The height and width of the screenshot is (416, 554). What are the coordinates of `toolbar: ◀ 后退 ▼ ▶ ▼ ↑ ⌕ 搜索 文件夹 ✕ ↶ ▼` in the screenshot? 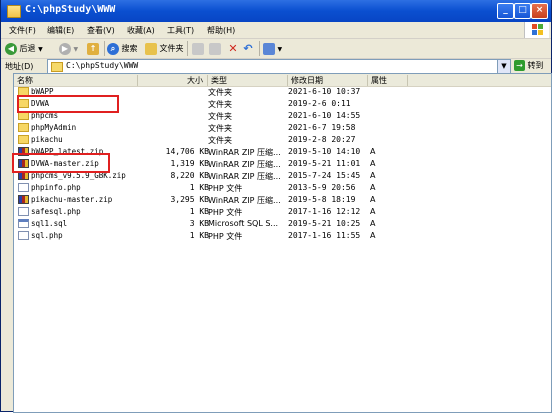 It's located at (276, 49).